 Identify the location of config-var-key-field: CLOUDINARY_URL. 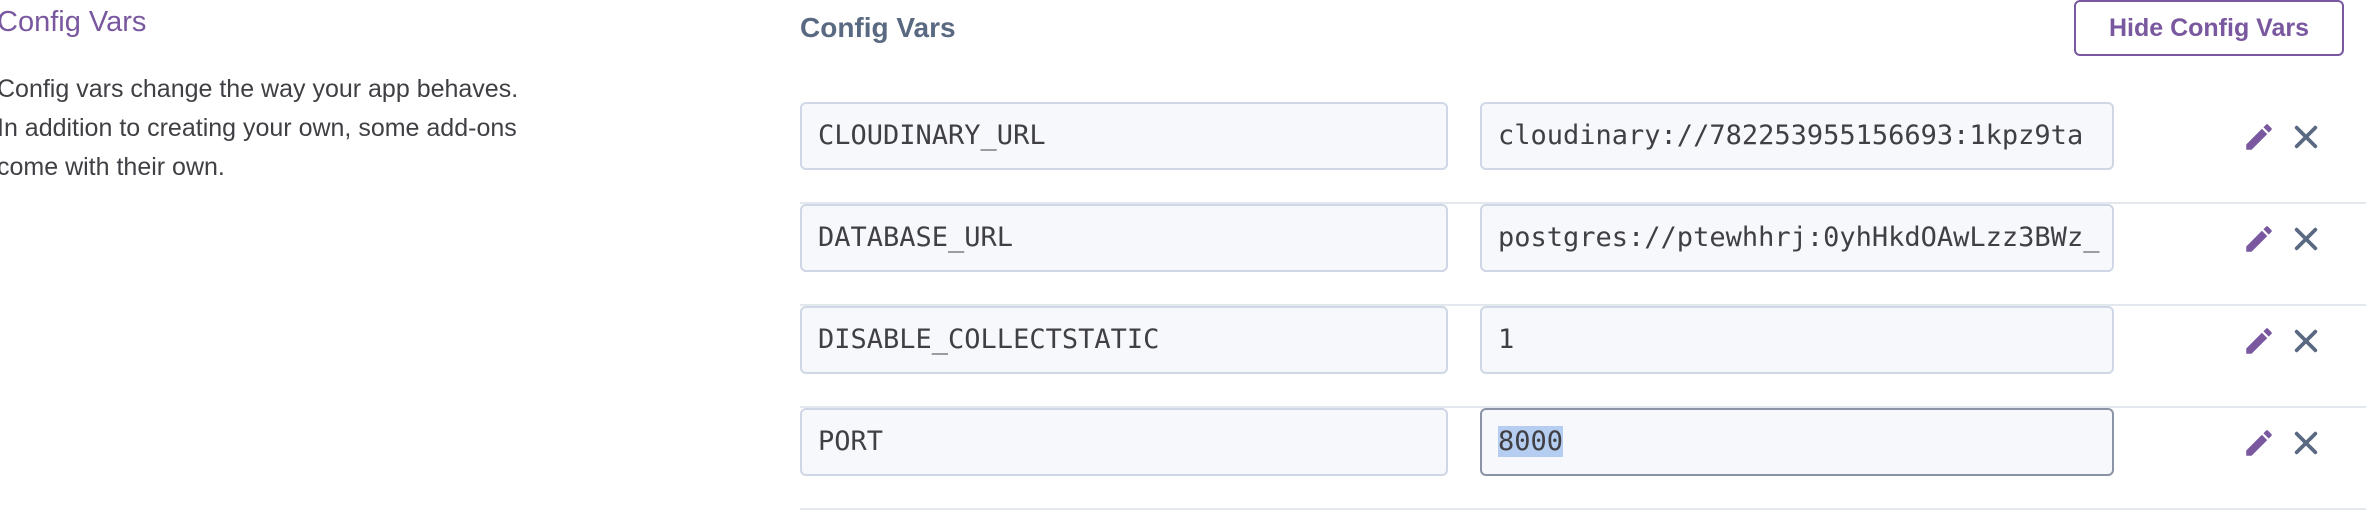
(1124, 136).